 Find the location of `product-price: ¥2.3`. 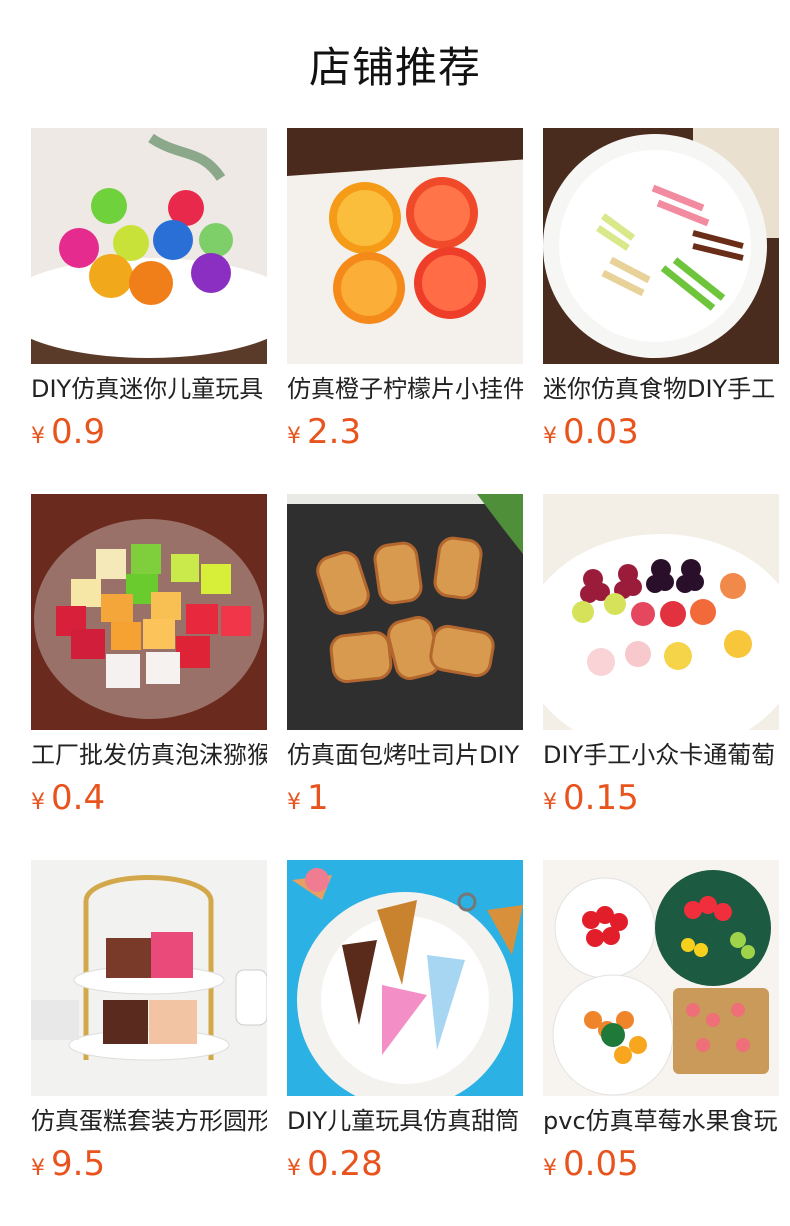

product-price: ¥2.3 is located at coordinates (324, 432).